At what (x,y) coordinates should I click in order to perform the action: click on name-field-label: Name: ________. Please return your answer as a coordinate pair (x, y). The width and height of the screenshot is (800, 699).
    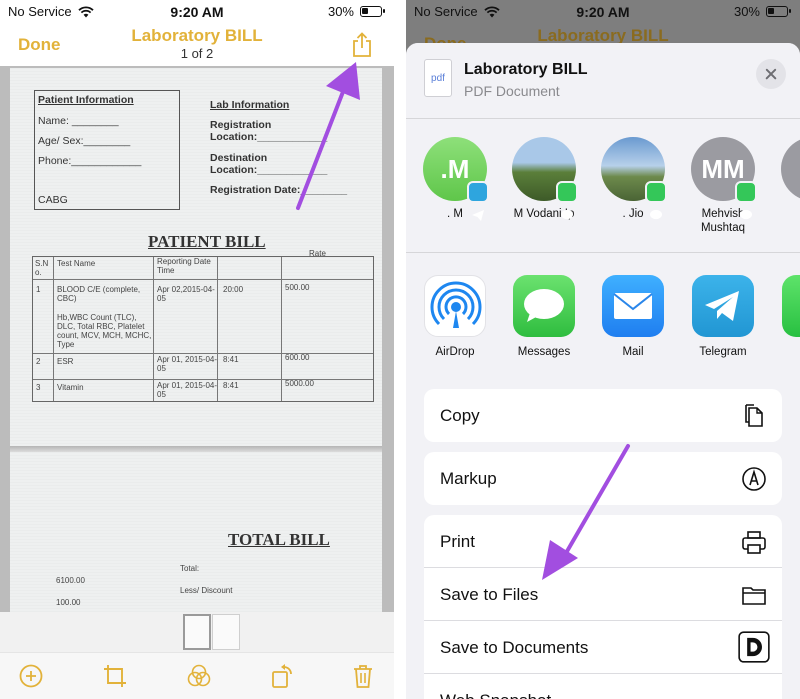
    Looking at the image, I should click on (78, 121).